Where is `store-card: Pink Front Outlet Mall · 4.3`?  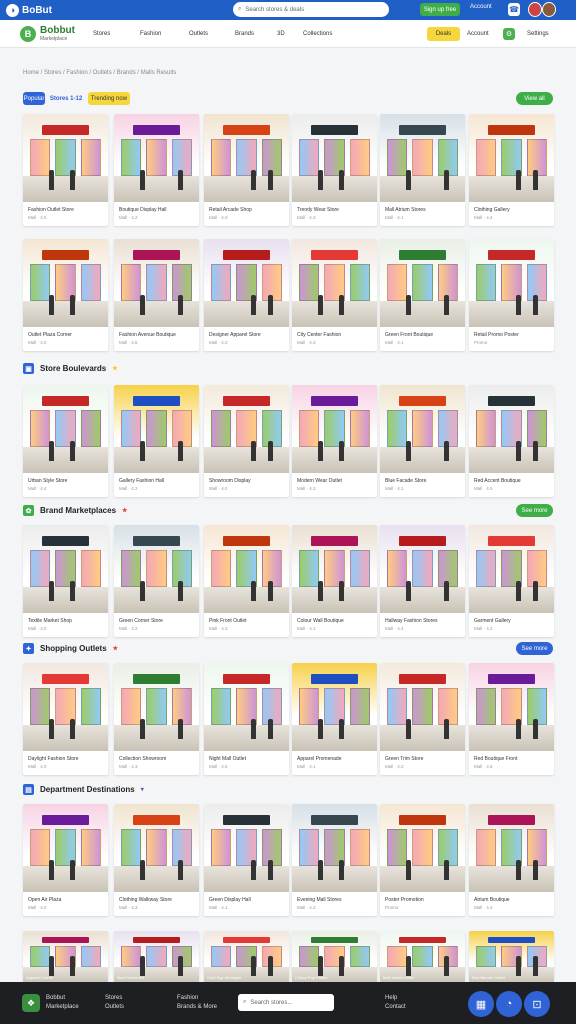 store-card: Pink Front Outlet Mall · 4.3 is located at coordinates (246, 581).